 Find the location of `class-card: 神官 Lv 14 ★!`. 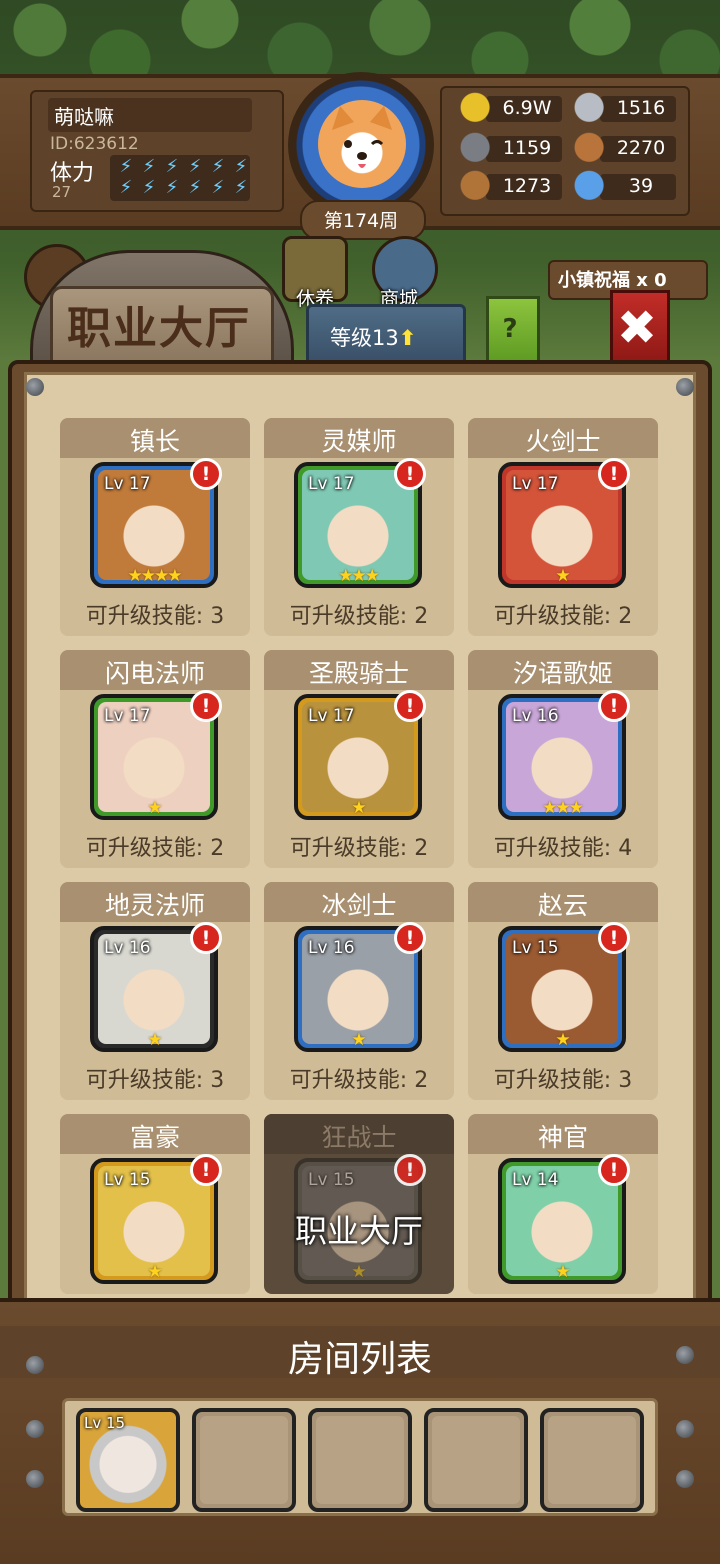

class-card: 神官 Lv 14 ★! is located at coordinates (563, 1204).